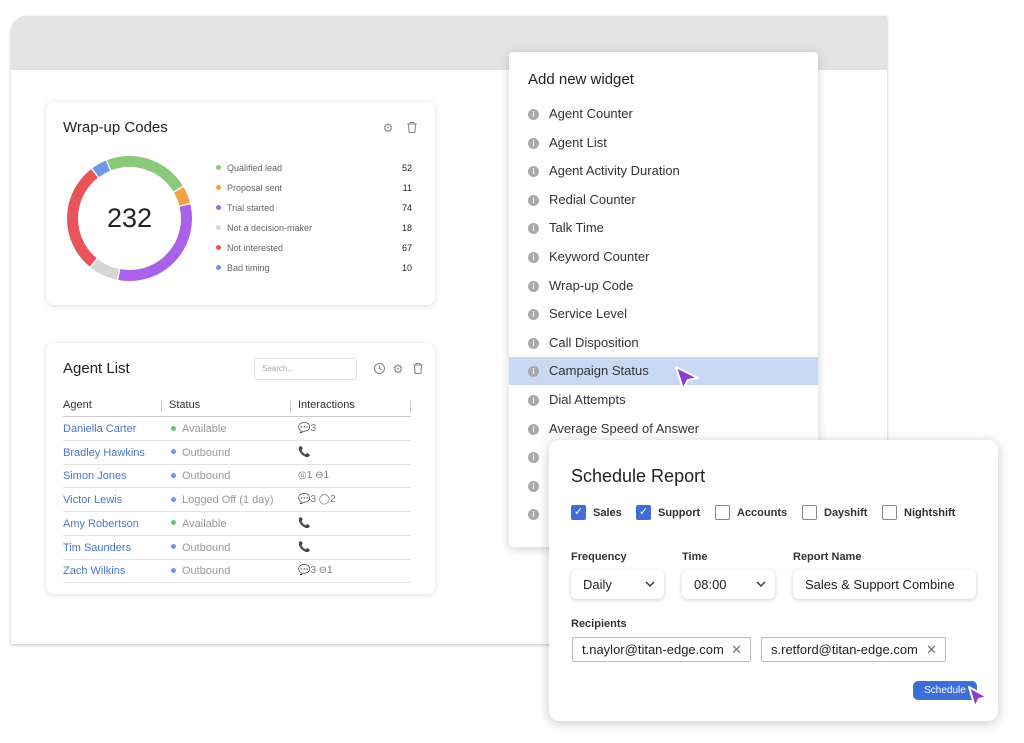 Image resolution: width=1024 pixels, height=743 pixels. What do you see at coordinates (237, 571) in the screenshot?
I see `table-row: Zach Wilkins Outbound 💬3 ⊖1` at bounding box center [237, 571].